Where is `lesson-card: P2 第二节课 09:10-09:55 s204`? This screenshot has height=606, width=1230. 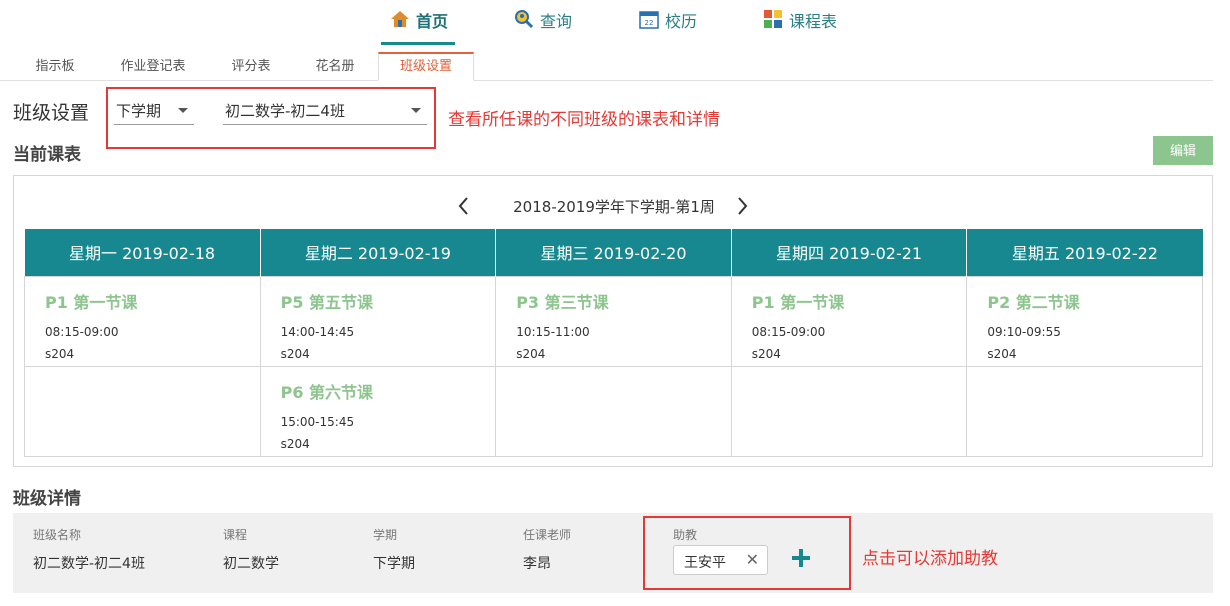
lesson-card: P2 第二节课 09:10-09:55 s204 is located at coordinates (1084, 319).